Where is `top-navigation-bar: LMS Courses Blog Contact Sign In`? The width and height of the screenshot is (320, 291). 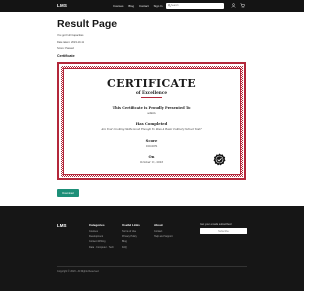 top-navigation-bar: LMS Courses Blog Contact Sign In is located at coordinates (152, 6).